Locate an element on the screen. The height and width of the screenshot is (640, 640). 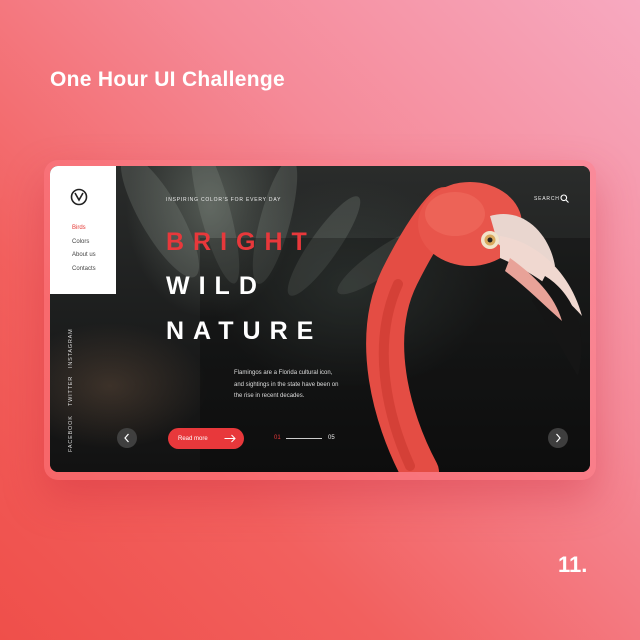
challenge-title: One Hour UI Challenge is located at coordinates (167, 79).